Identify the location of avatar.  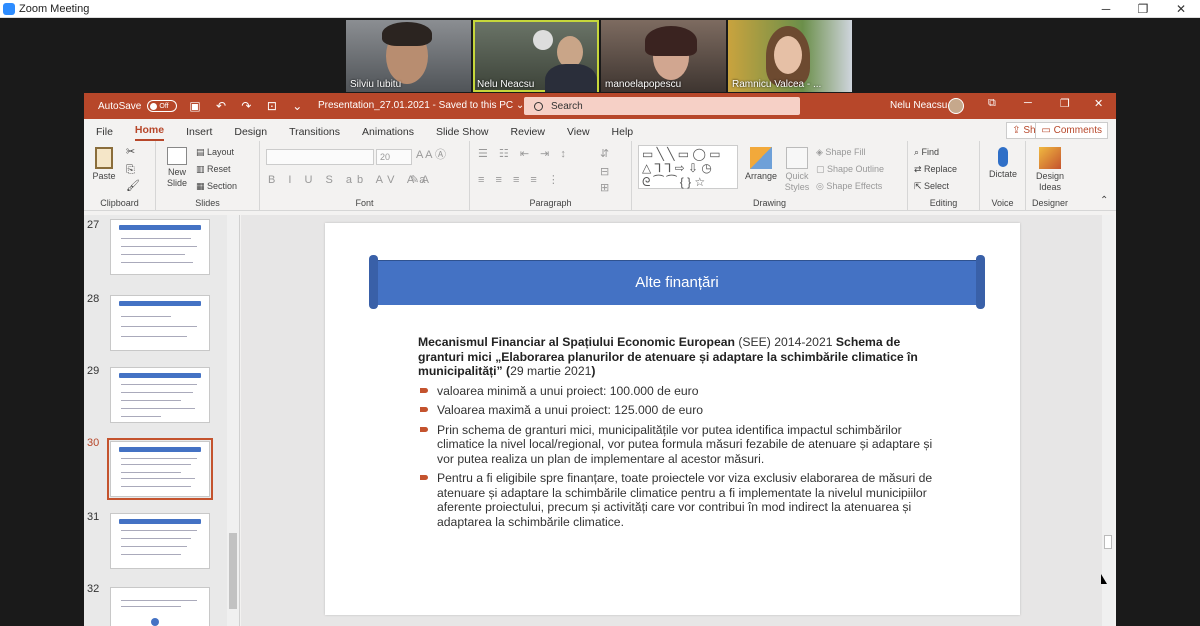
(956, 106).